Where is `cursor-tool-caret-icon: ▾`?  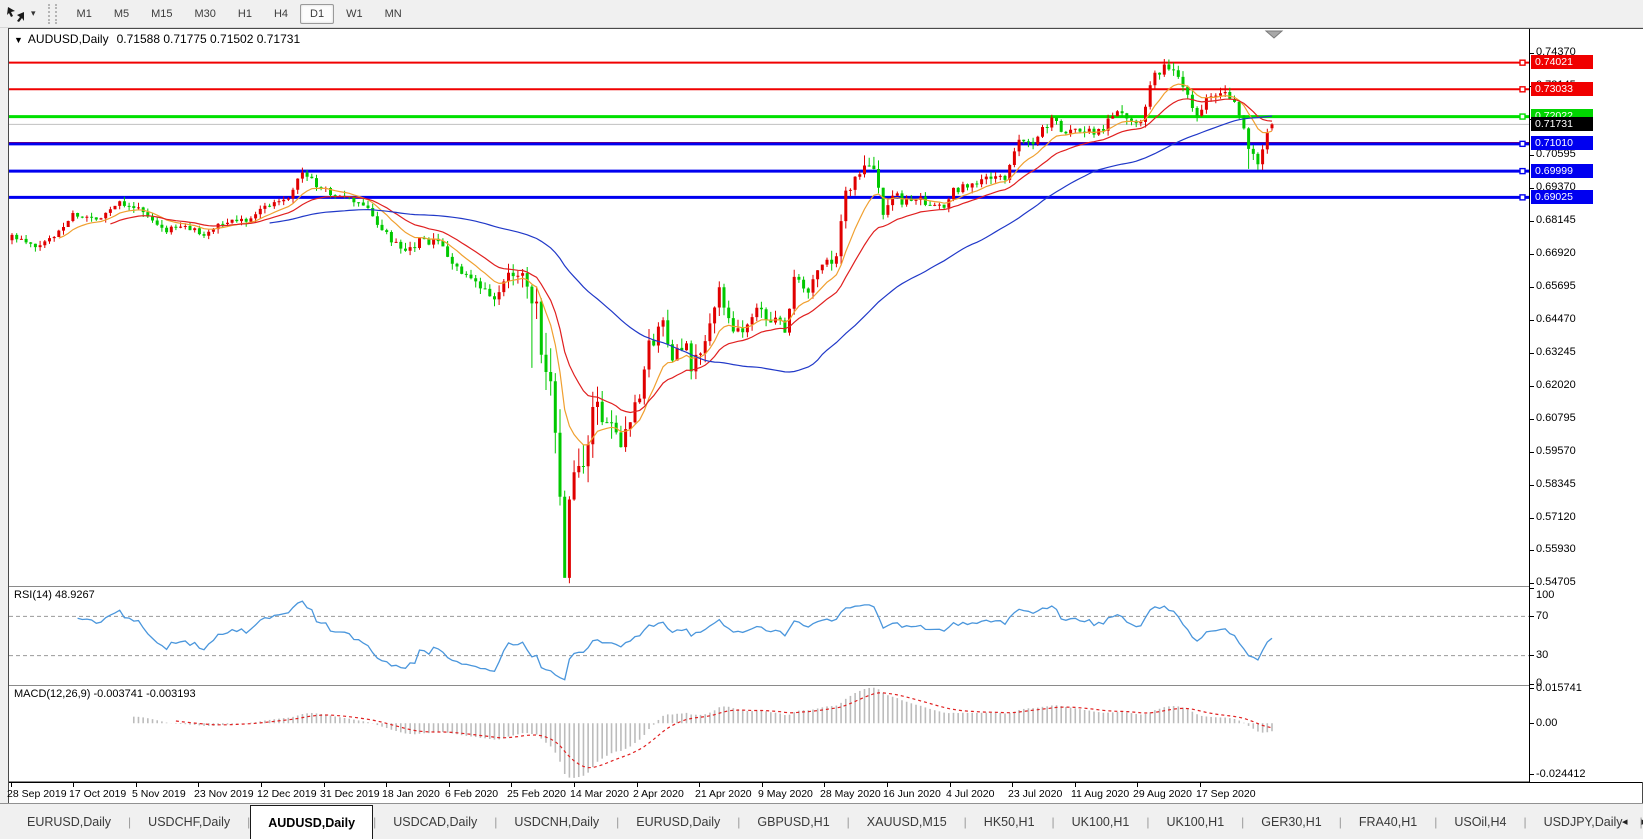 cursor-tool-caret-icon: ▾ is located at coordinates (33, 13).